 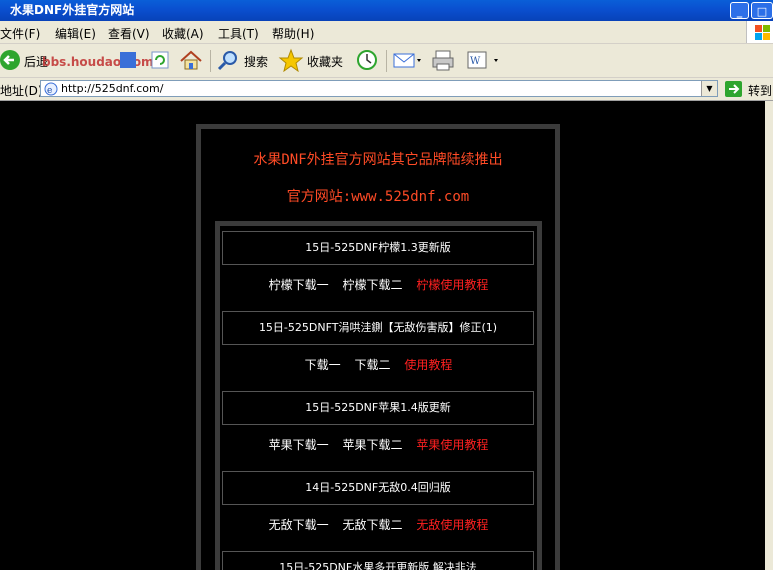 I want to click on refresh-icon, so click(x=160, y=60).